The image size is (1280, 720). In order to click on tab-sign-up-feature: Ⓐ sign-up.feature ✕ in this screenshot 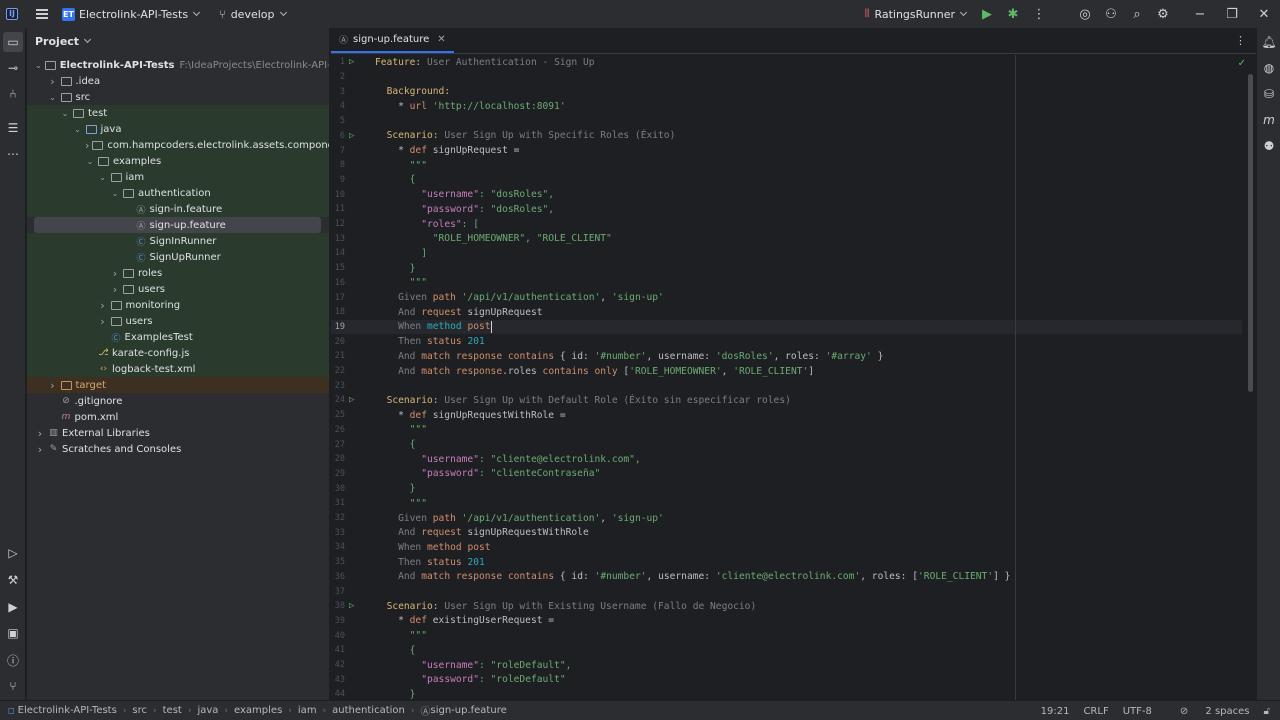, I will do `click(392, 40)`.